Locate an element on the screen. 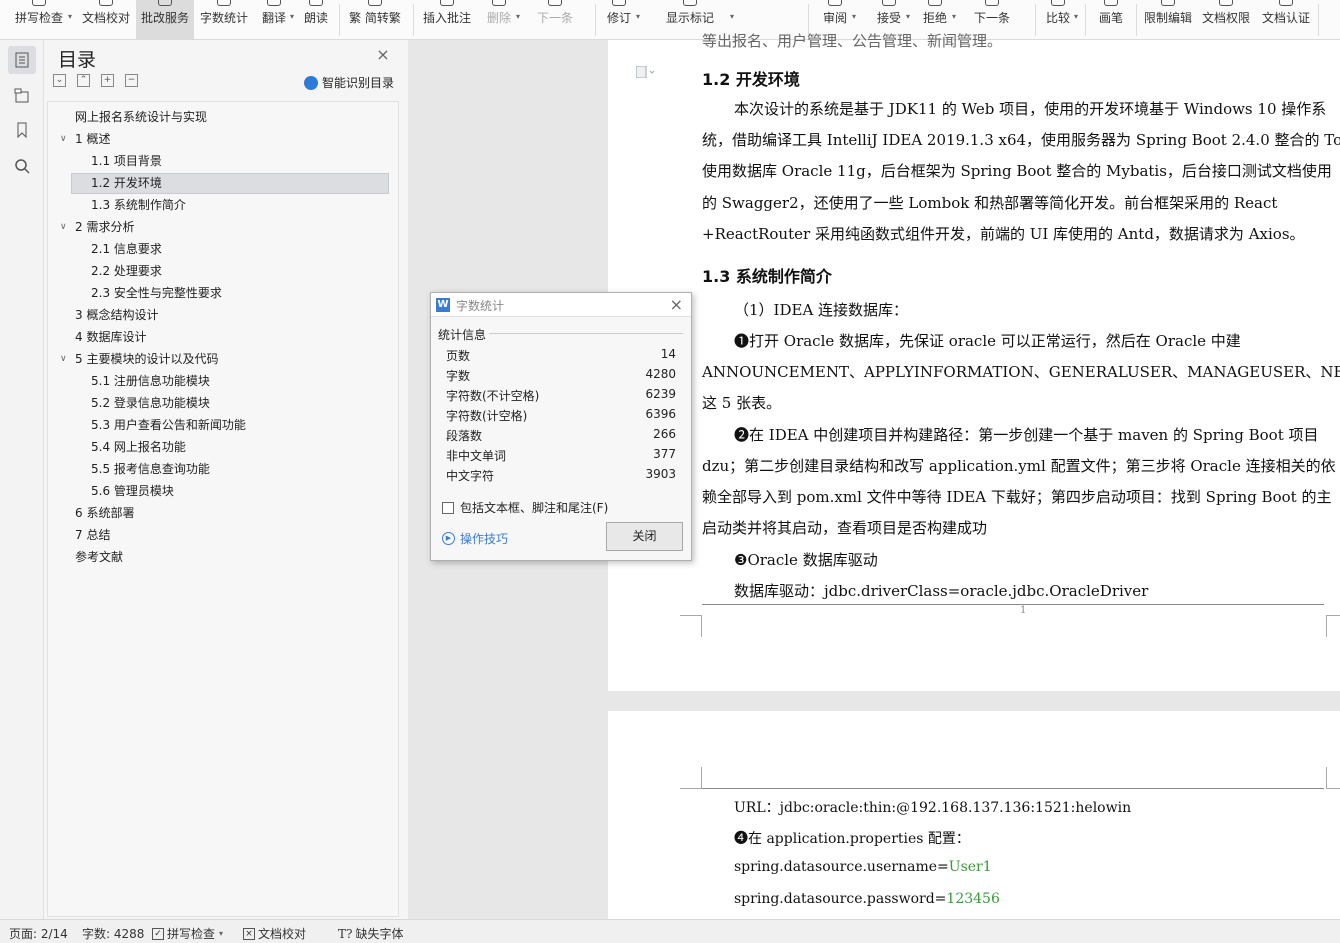 The image size is (1340, 943). toc-item: 网上报名系统设计与实现 is located at coordinates (223, 117).